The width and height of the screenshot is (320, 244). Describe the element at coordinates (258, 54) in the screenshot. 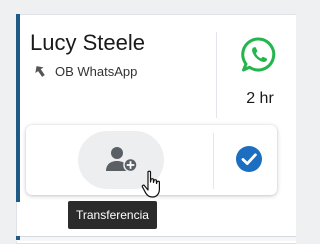

I see `whatsapp-icon` at that location.